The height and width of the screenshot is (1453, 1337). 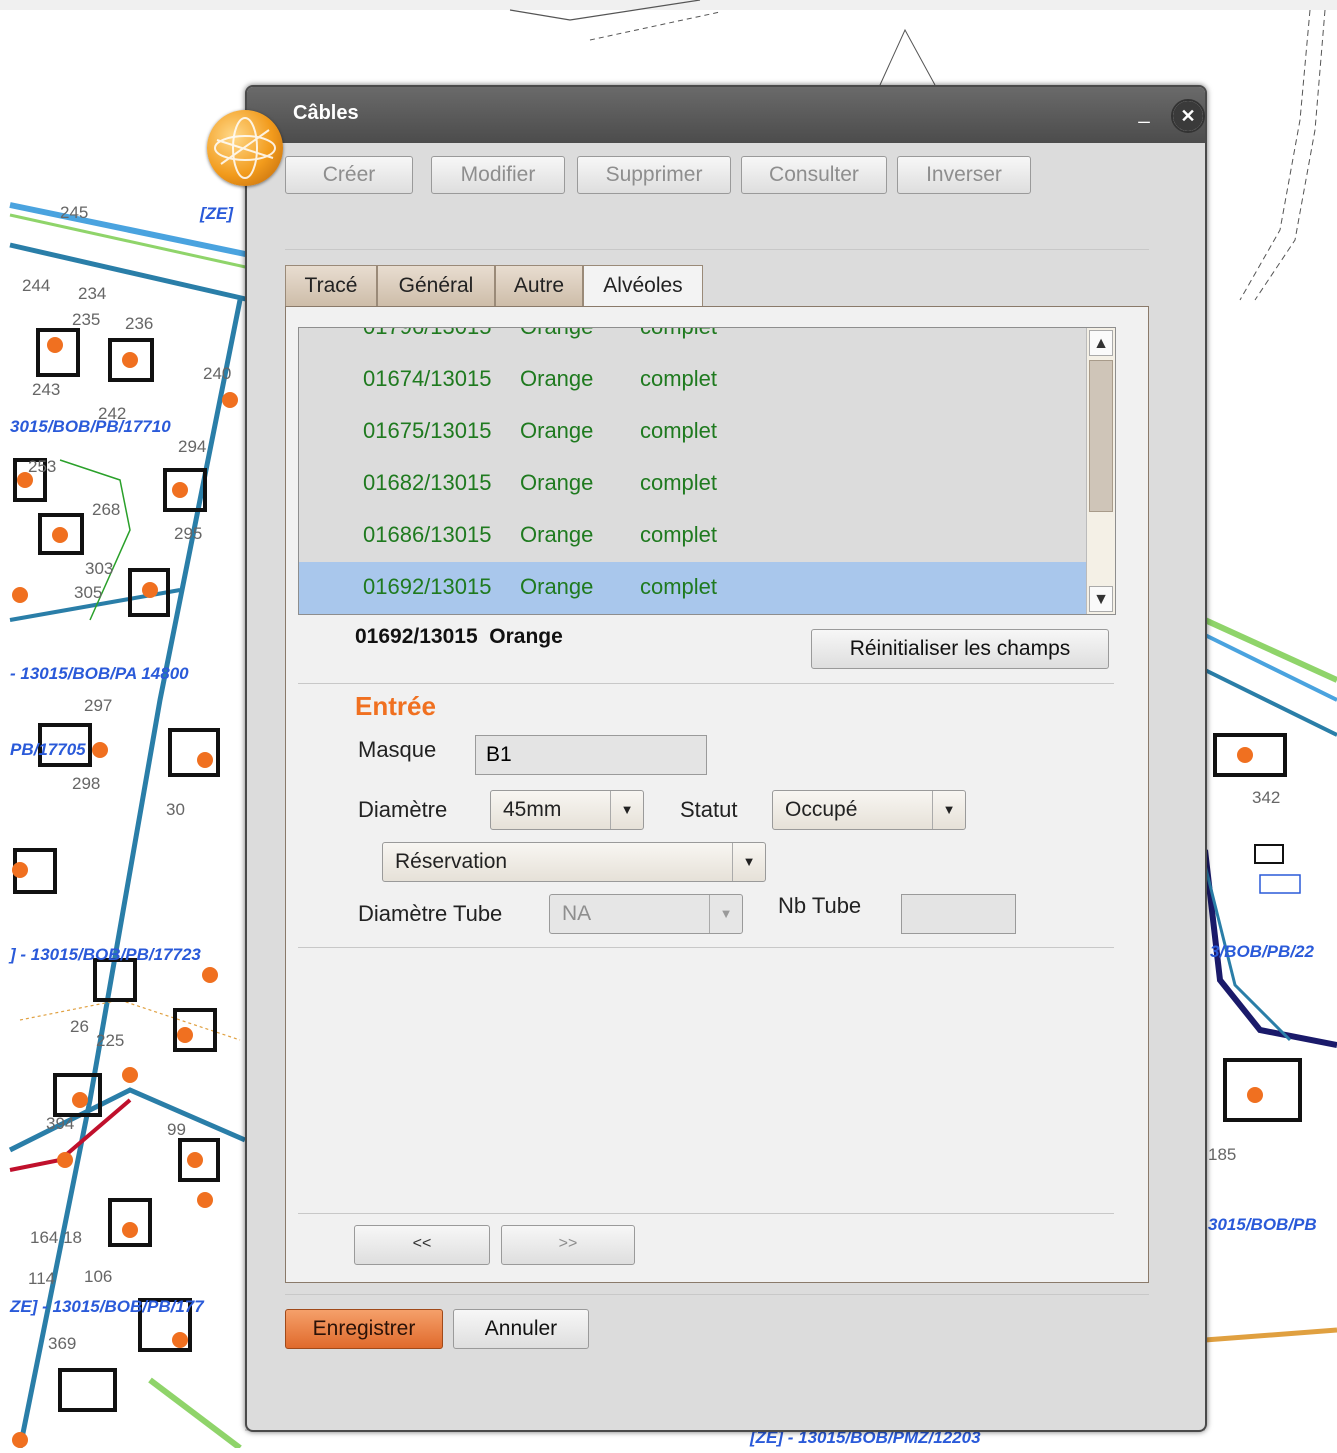 I want to click on close-button: ✕, so click(x=1188, y=116).